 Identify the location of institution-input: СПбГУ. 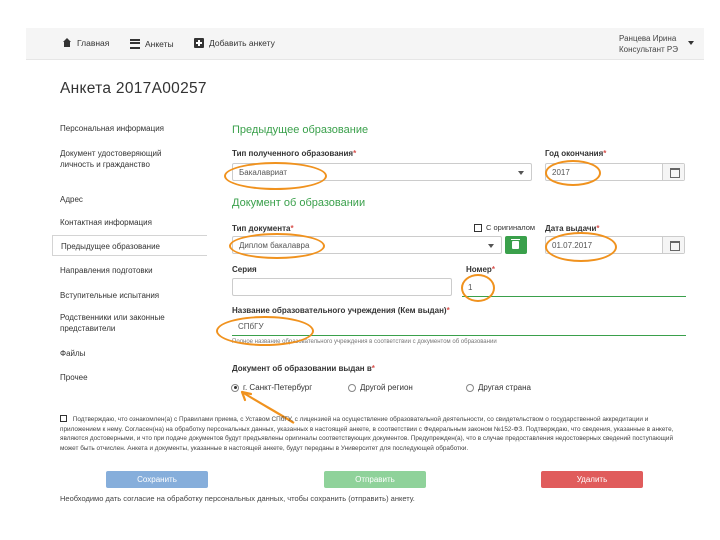
(459, 327).